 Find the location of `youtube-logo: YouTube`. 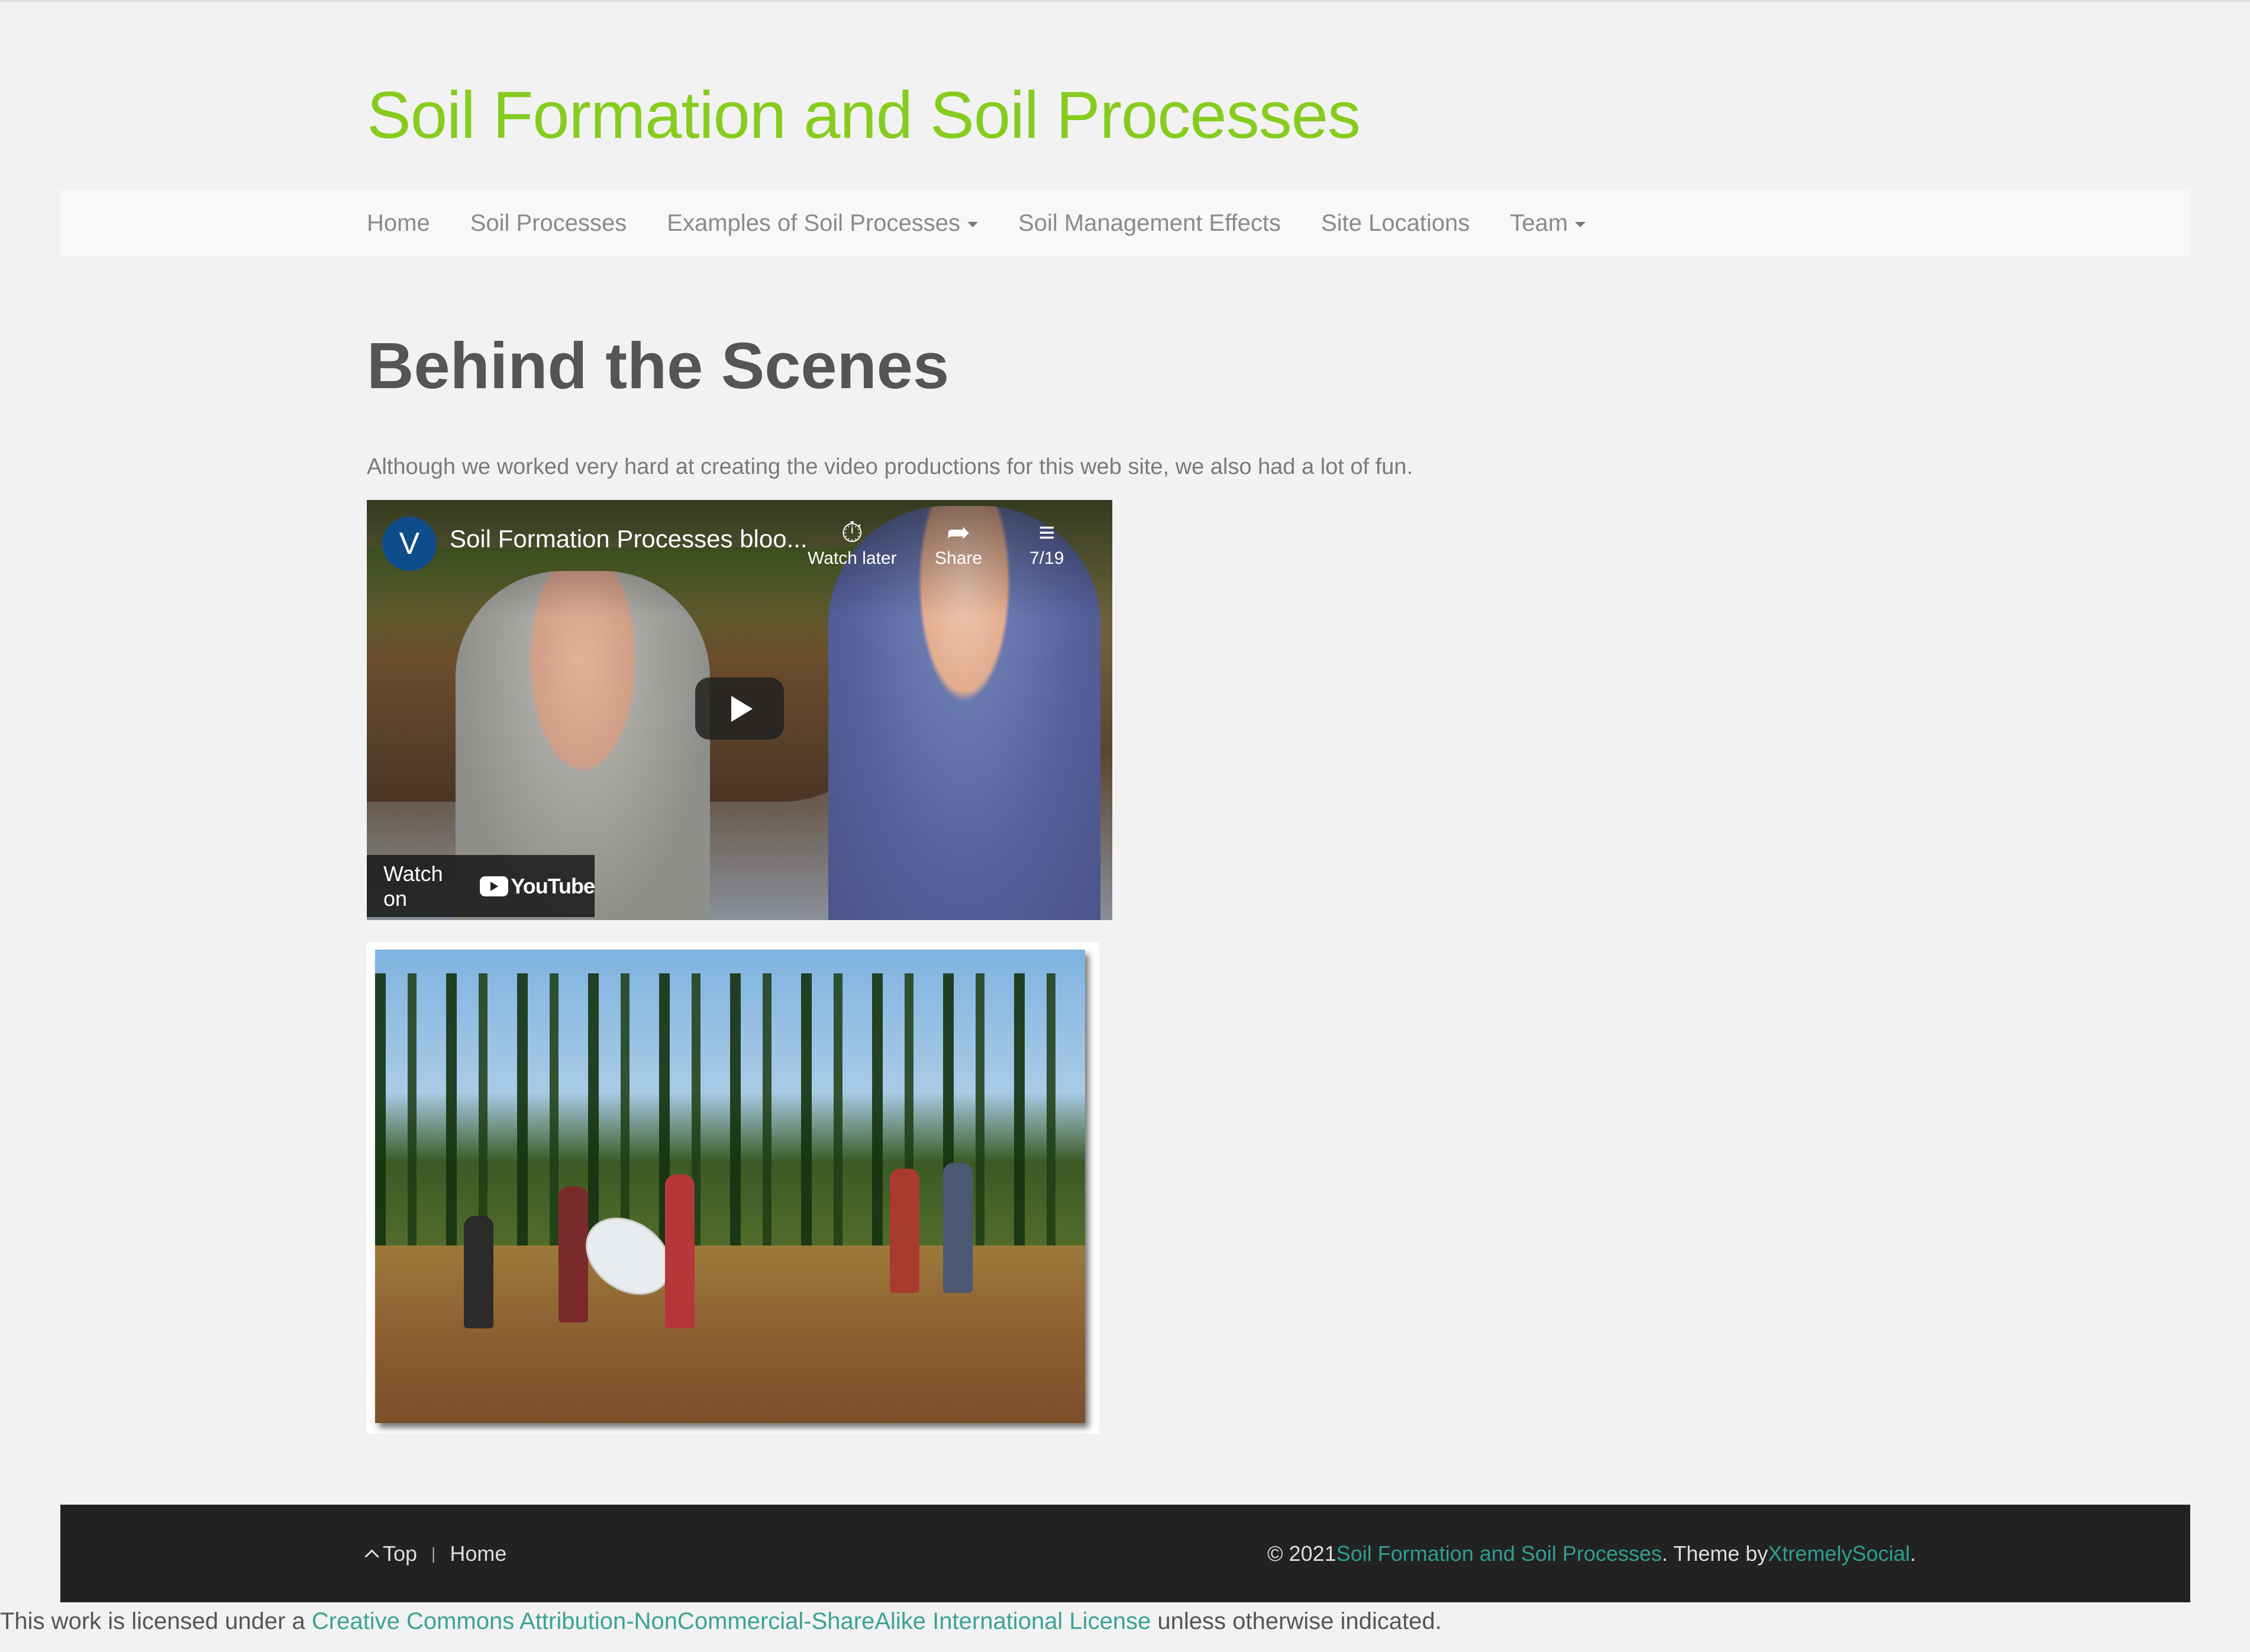

youtube-logo: YouTube is located at coordinates (538, 887).